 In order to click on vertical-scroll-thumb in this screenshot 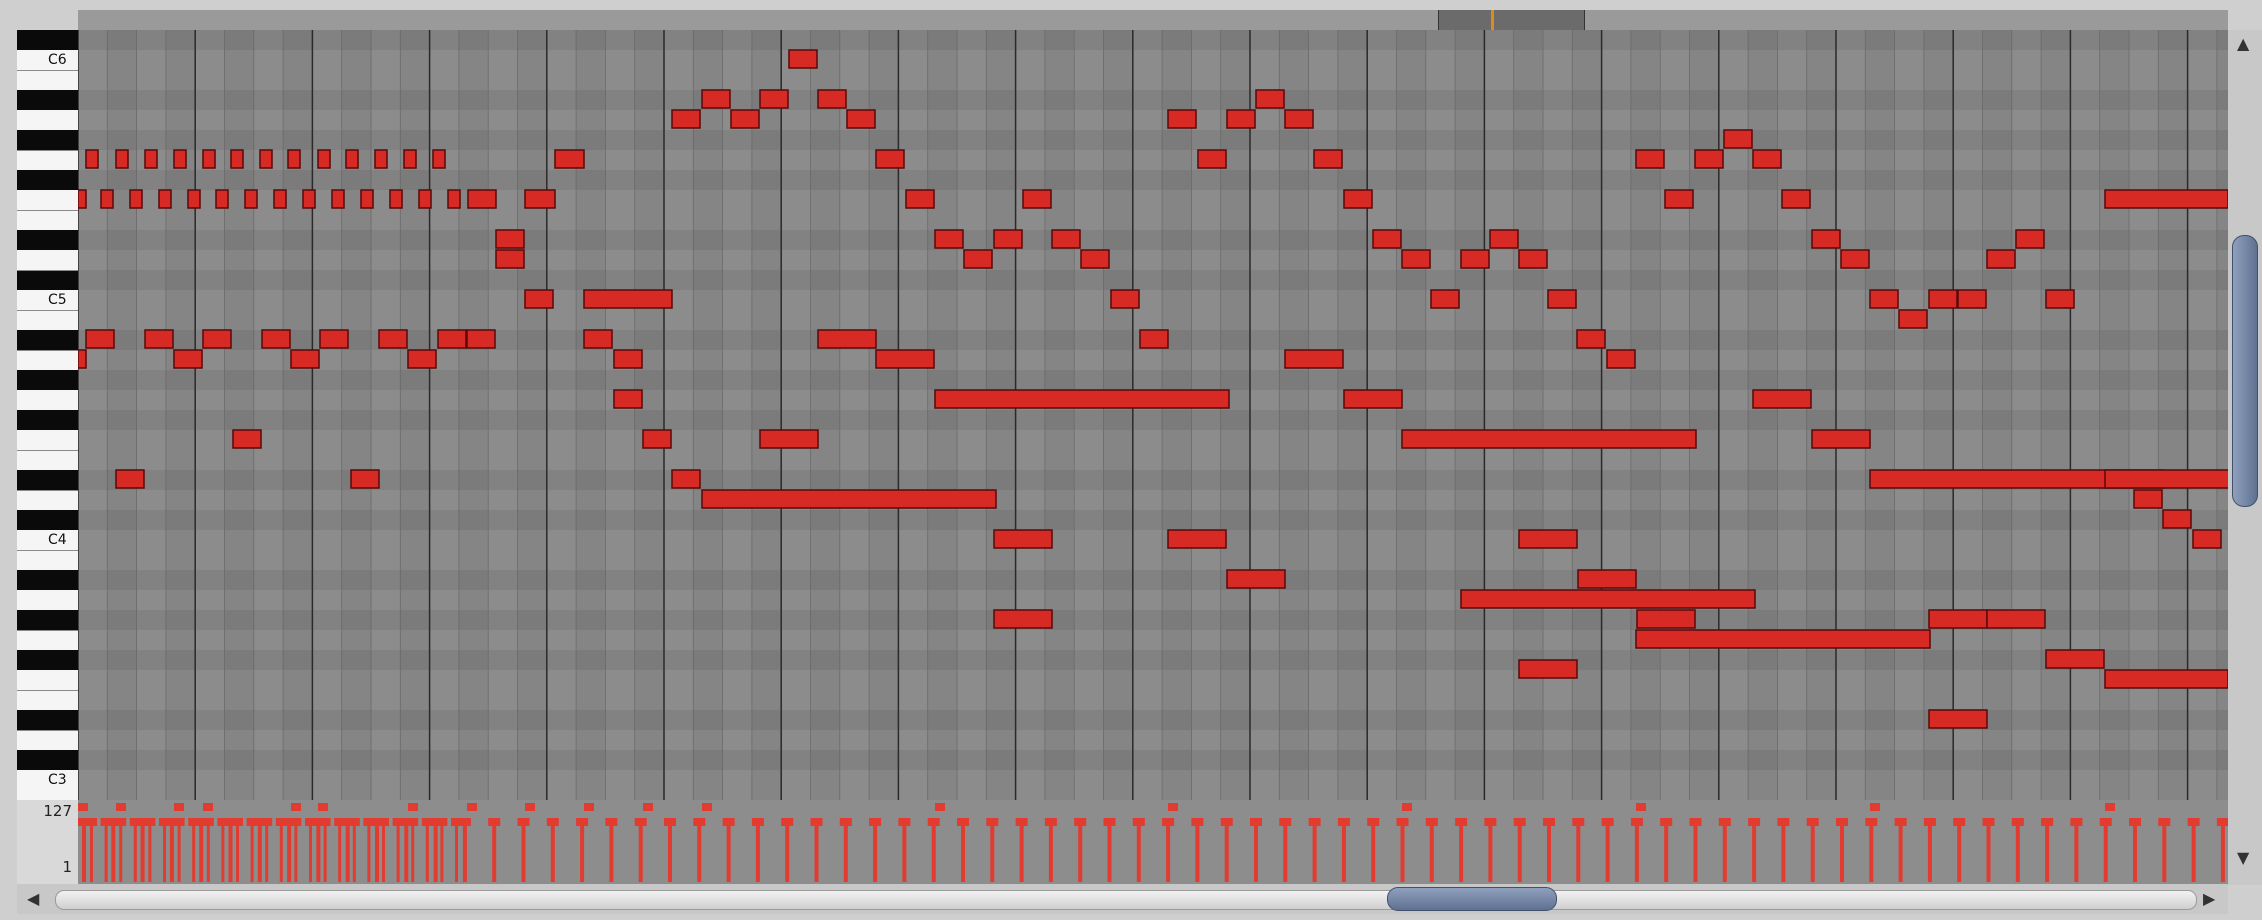, I will do `click(2245, 371)`.